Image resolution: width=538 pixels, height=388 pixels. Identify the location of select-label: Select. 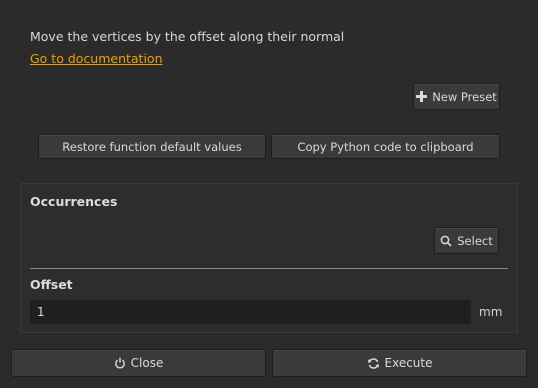
(475, 240).